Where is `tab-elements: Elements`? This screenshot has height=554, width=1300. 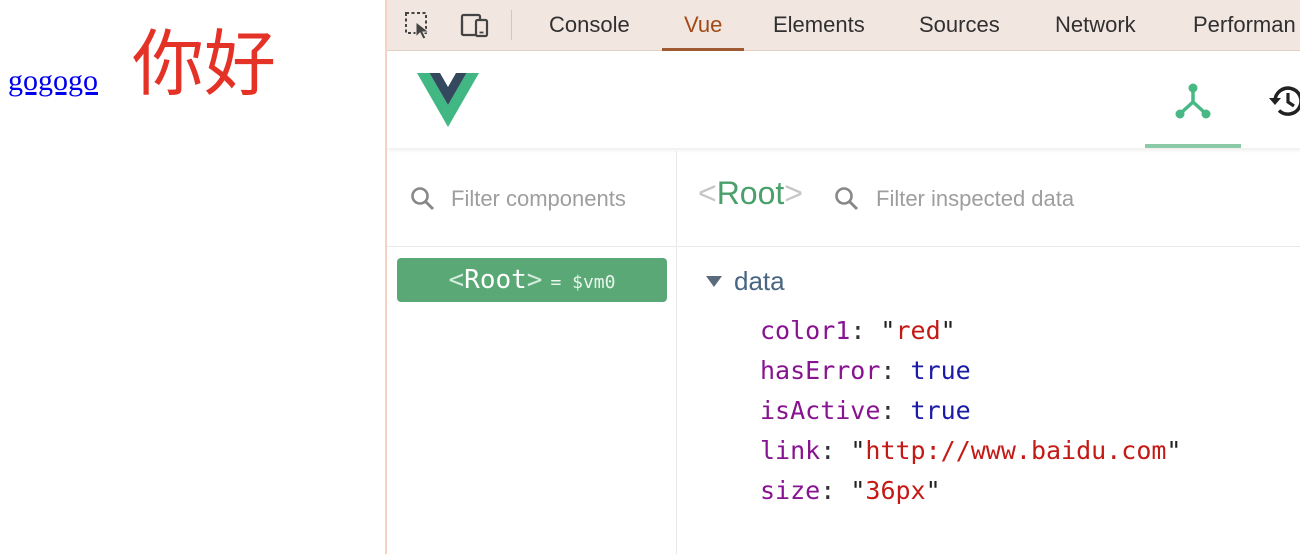
tab-elements: Elements is located at coordinates (819, 25).